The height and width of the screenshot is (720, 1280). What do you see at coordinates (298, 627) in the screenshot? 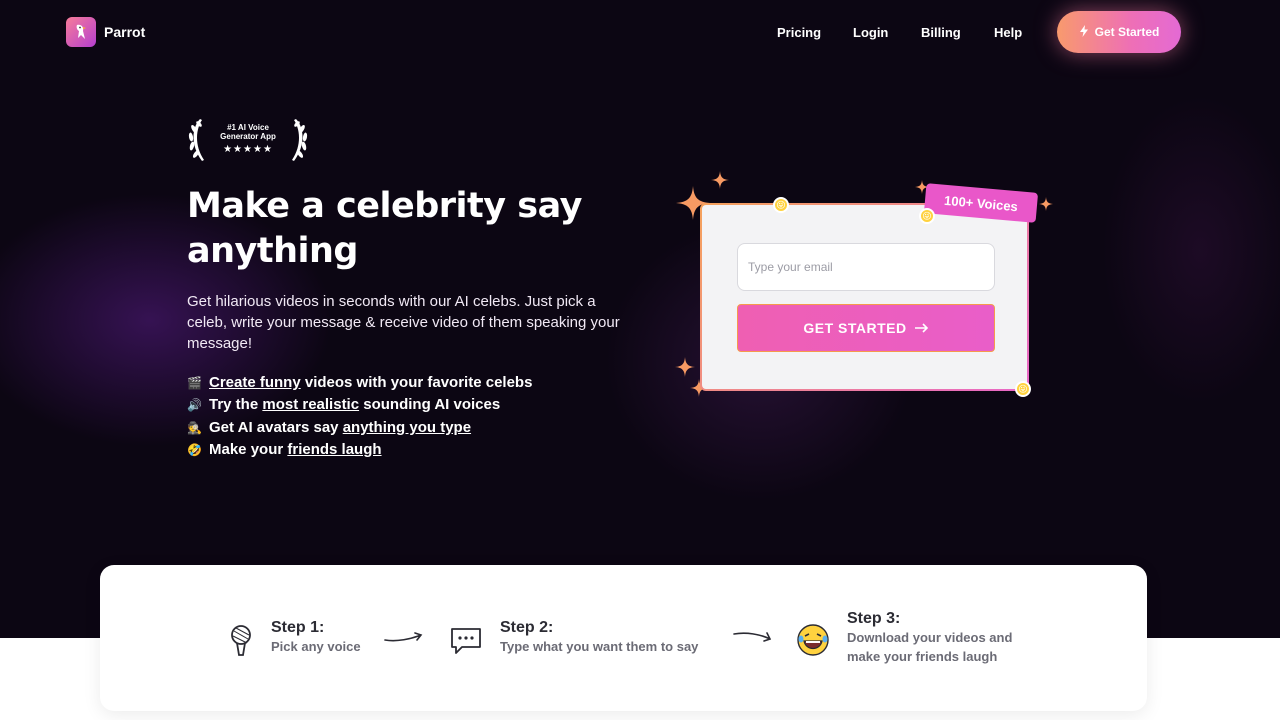
I see `step-title: Step 1:` at bounding box center [298, 627].